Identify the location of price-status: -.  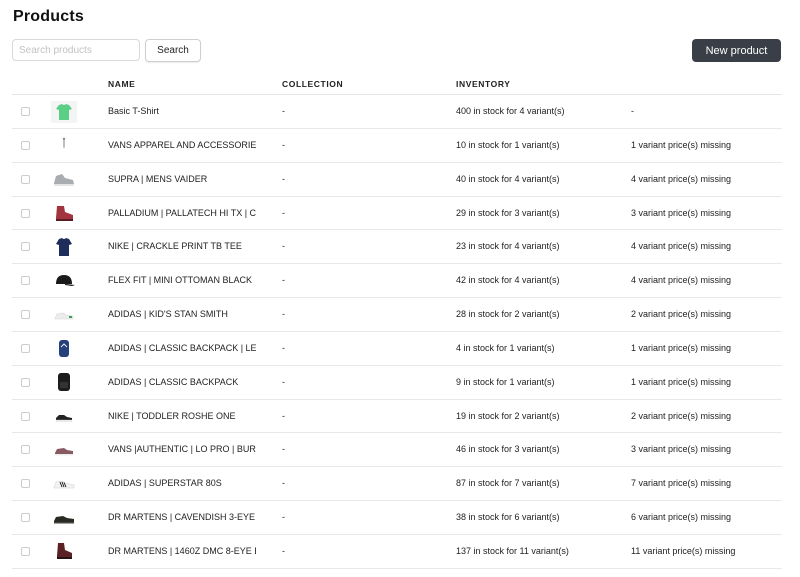
(632, 111).